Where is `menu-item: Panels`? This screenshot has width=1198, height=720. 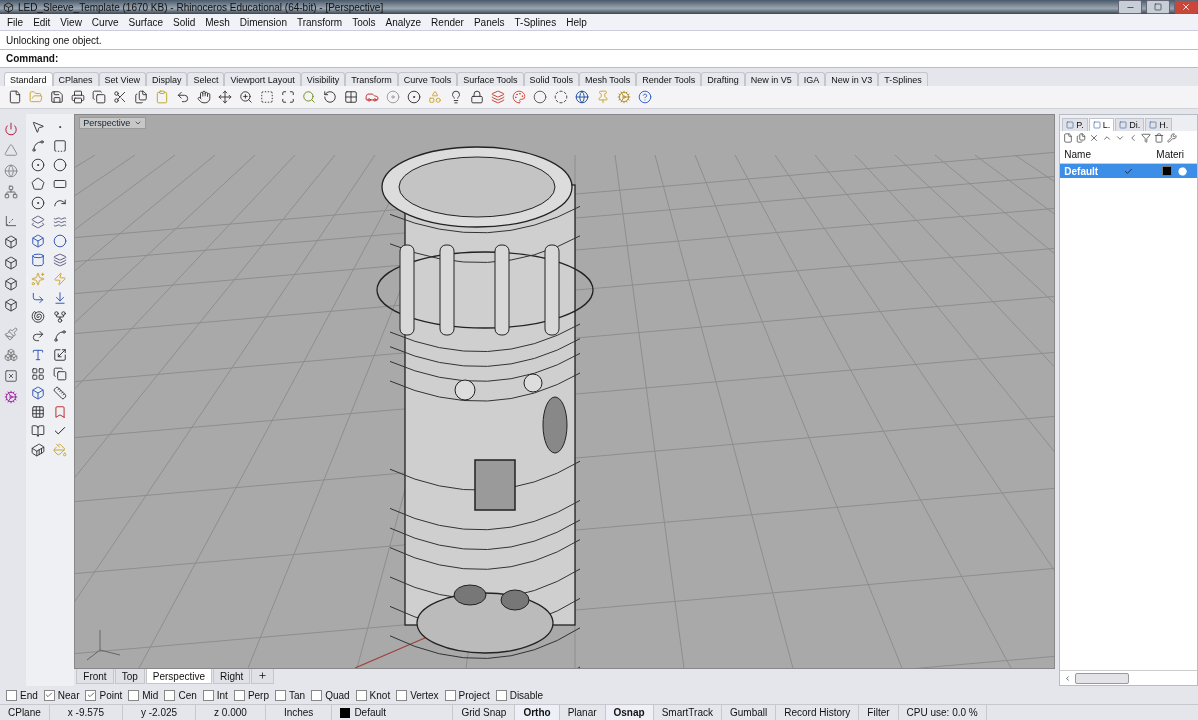
menu-item: Panels is located at coordinates (489, 22).